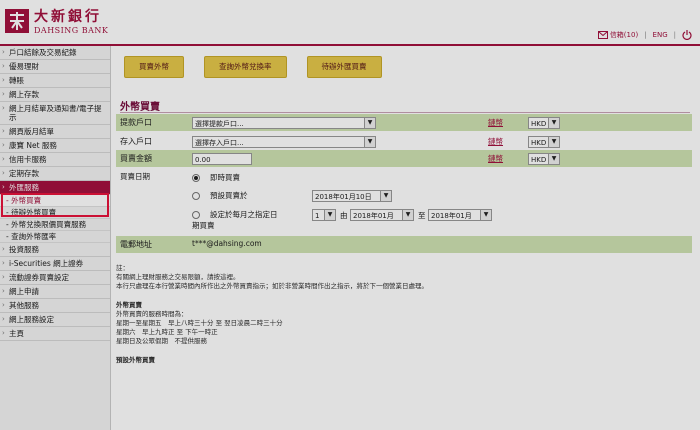  I want to click on sidebar-item-label: 網上服務設定, so click(31, 319).